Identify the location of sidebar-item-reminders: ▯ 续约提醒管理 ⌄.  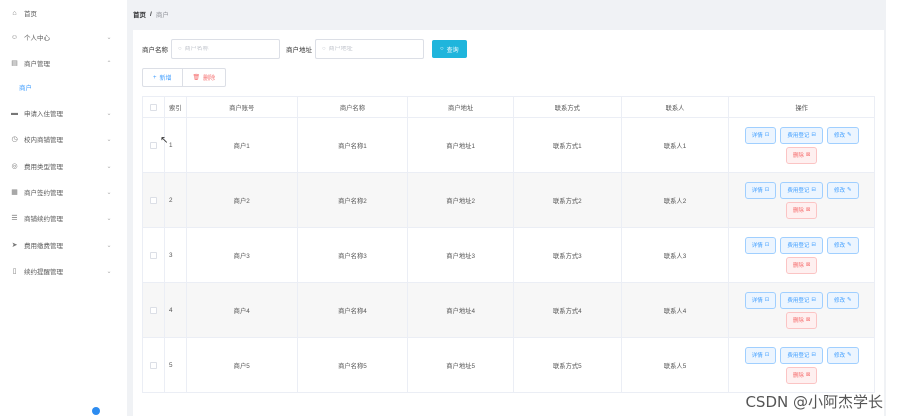
(63, 271).